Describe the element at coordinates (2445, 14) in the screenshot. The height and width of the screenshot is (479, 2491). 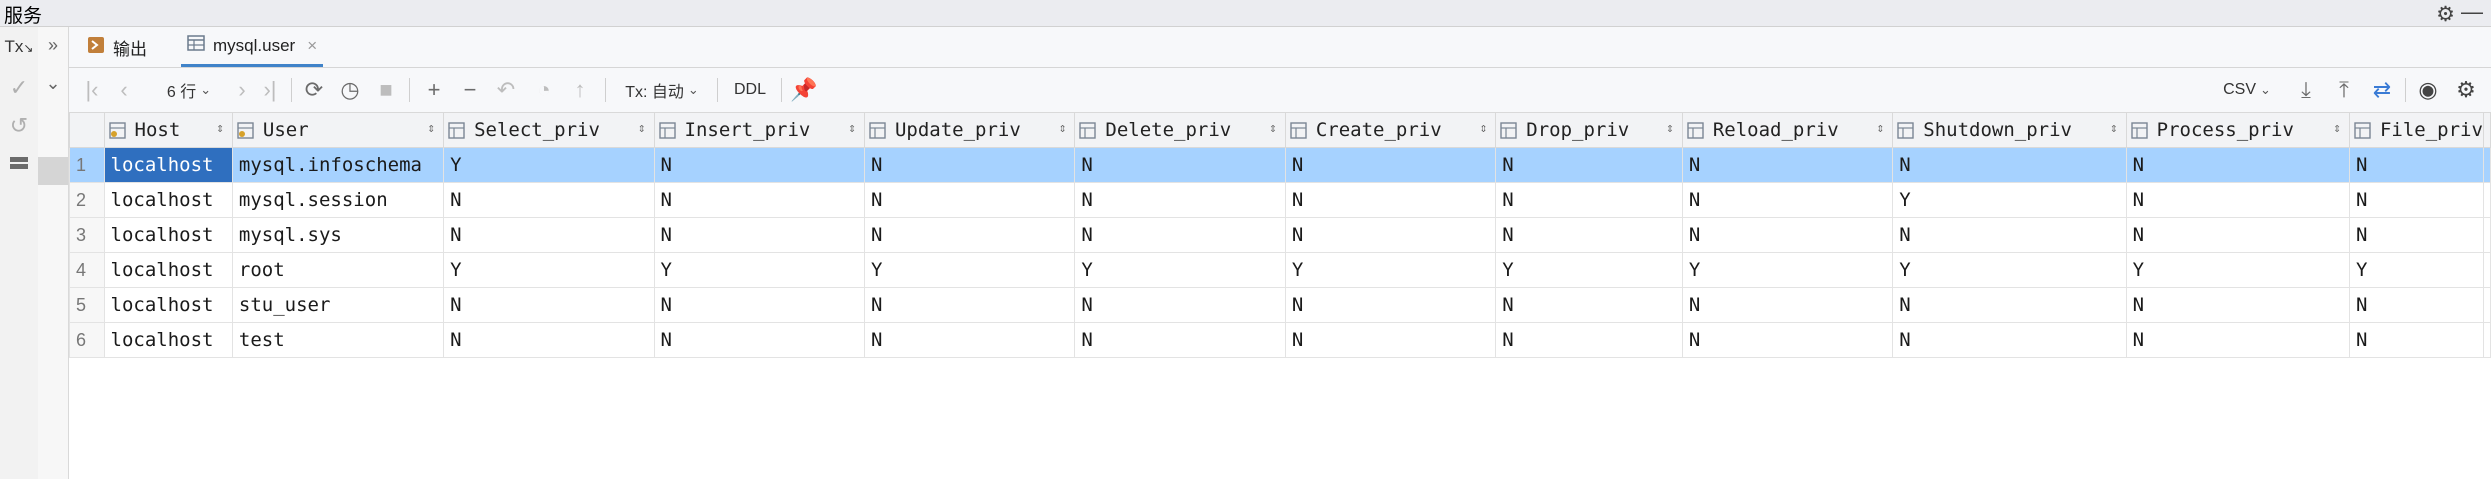
I see `gear-icon: ⚙` at that location.